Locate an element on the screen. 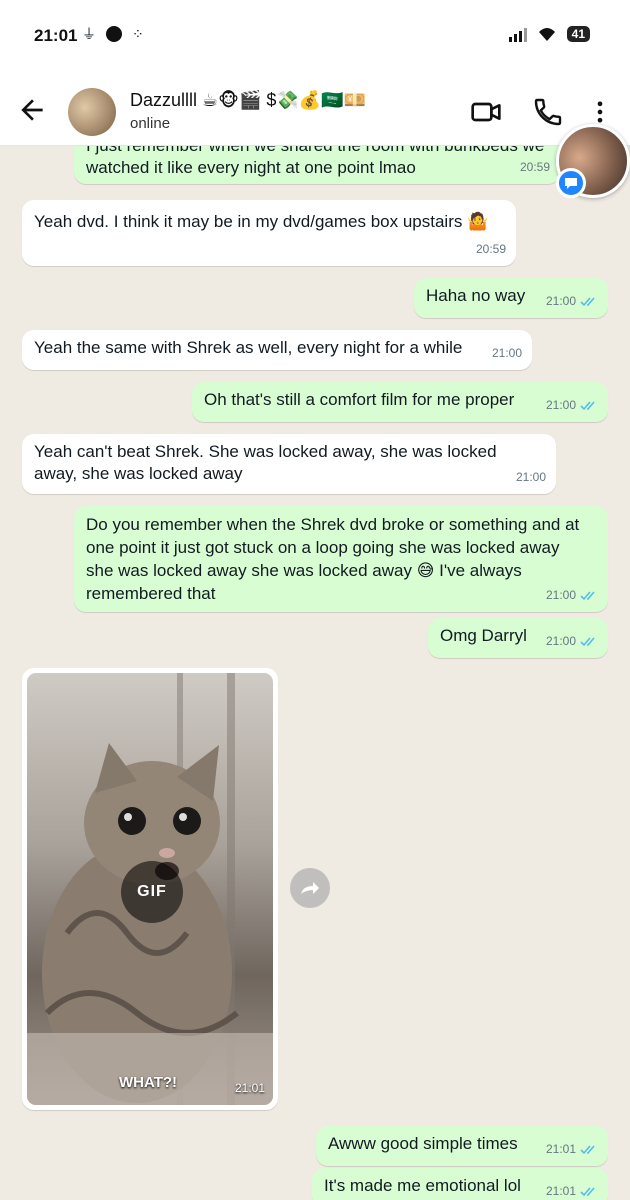 The image size is (630, 1200). forward-button is located at coordinates (310, 888).